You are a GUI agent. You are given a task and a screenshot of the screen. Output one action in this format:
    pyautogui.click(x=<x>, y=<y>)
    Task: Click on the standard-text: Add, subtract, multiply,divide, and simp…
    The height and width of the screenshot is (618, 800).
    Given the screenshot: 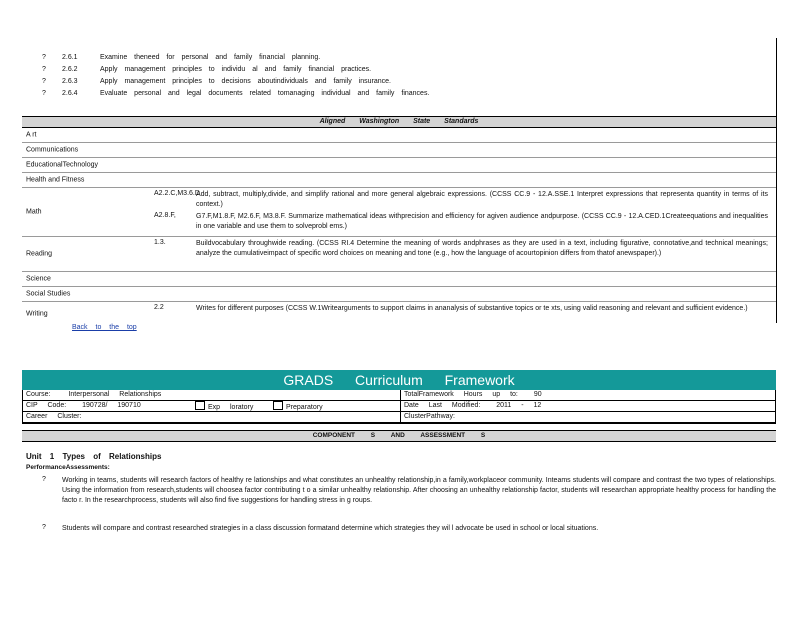 What is the action you would take?
    pyautogui.click(x=482, y=199)
    